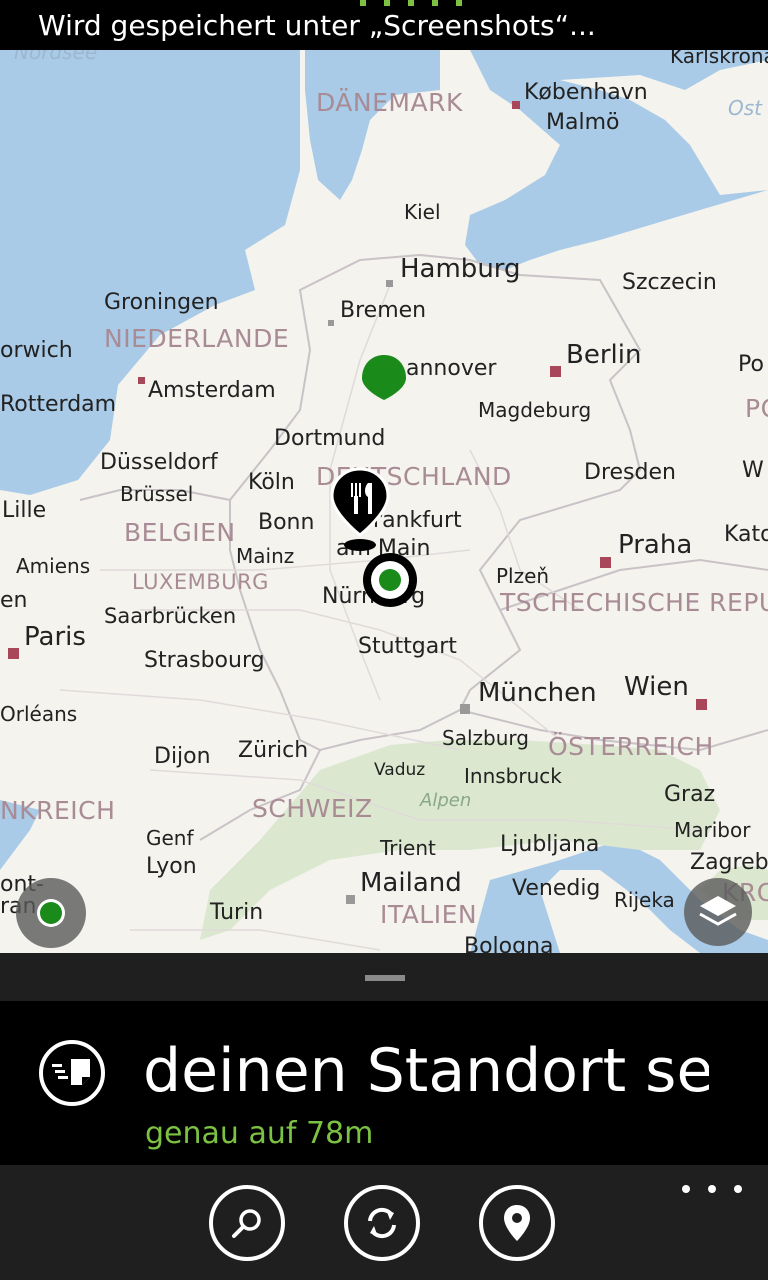 The image size is (768, 1280). Describe the element at coordinates (537, 693) in the screenshot. I see `map-label: München` at that location.